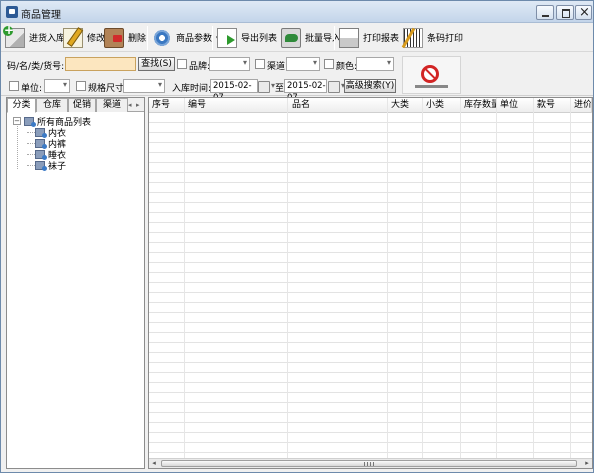 Image resolution: width=594 pixels, height=473 pixels. I want to click on brand-checkbox, so click(182, 64).